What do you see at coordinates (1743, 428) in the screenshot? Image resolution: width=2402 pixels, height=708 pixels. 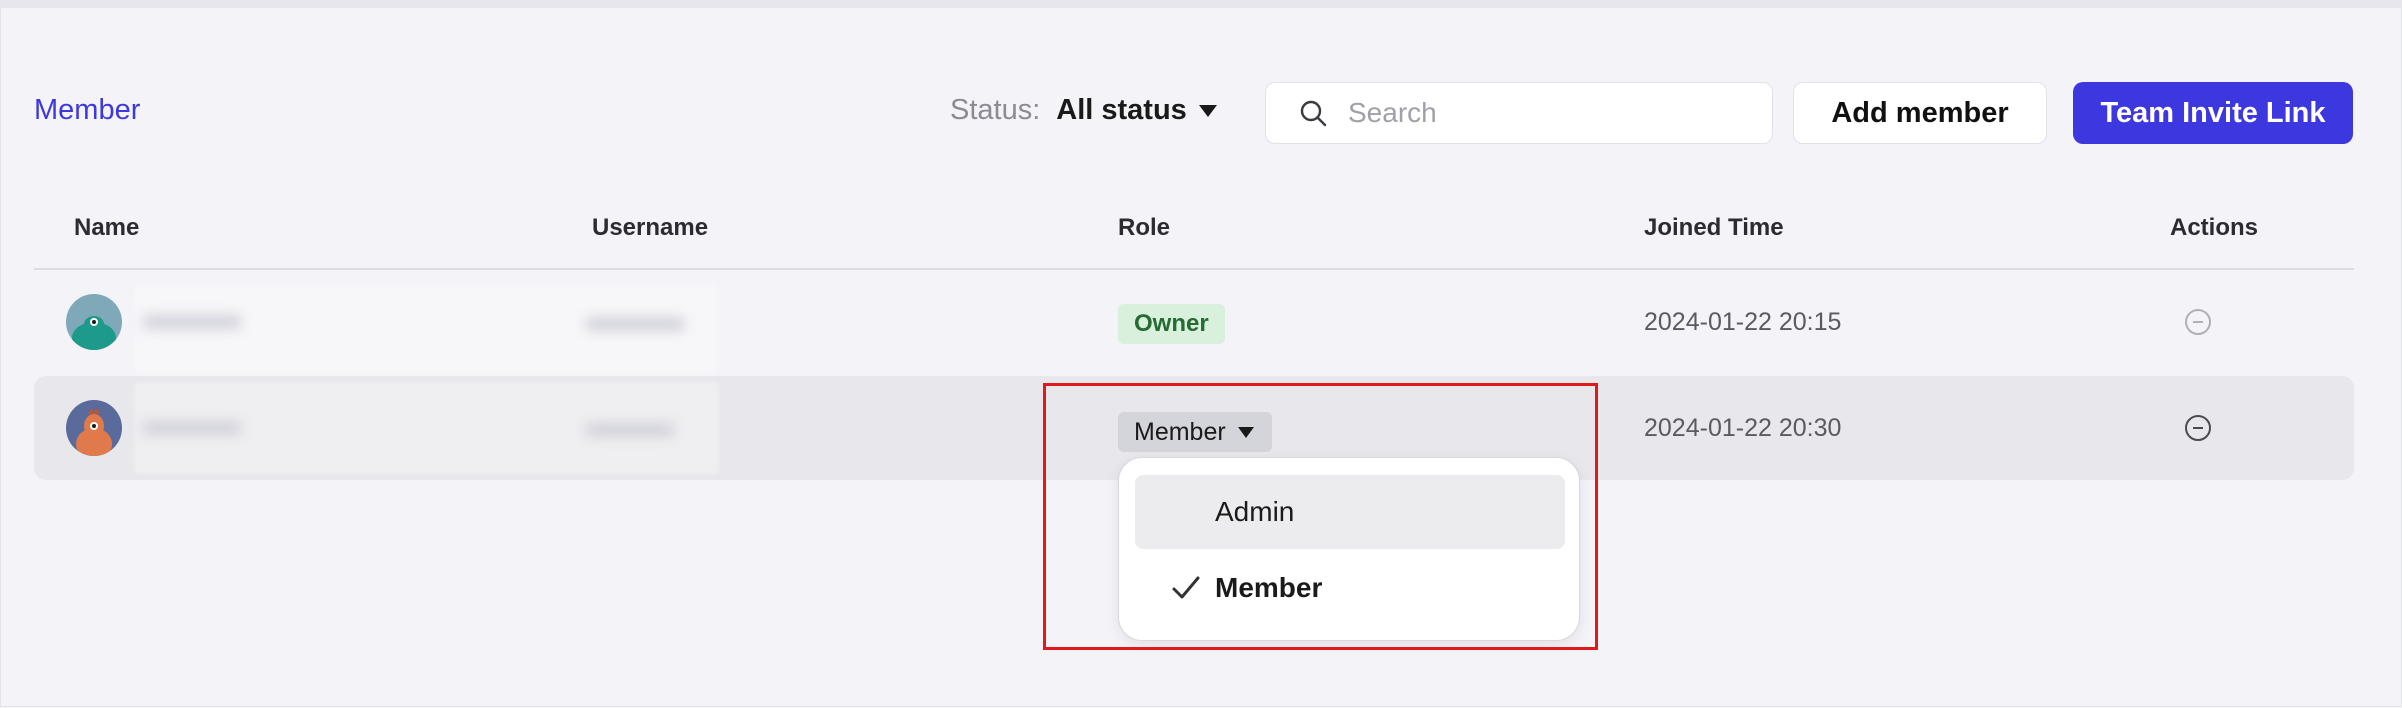 I see `joined-time: 2024-01-22 20:30` at bounding box center [1743, 428].